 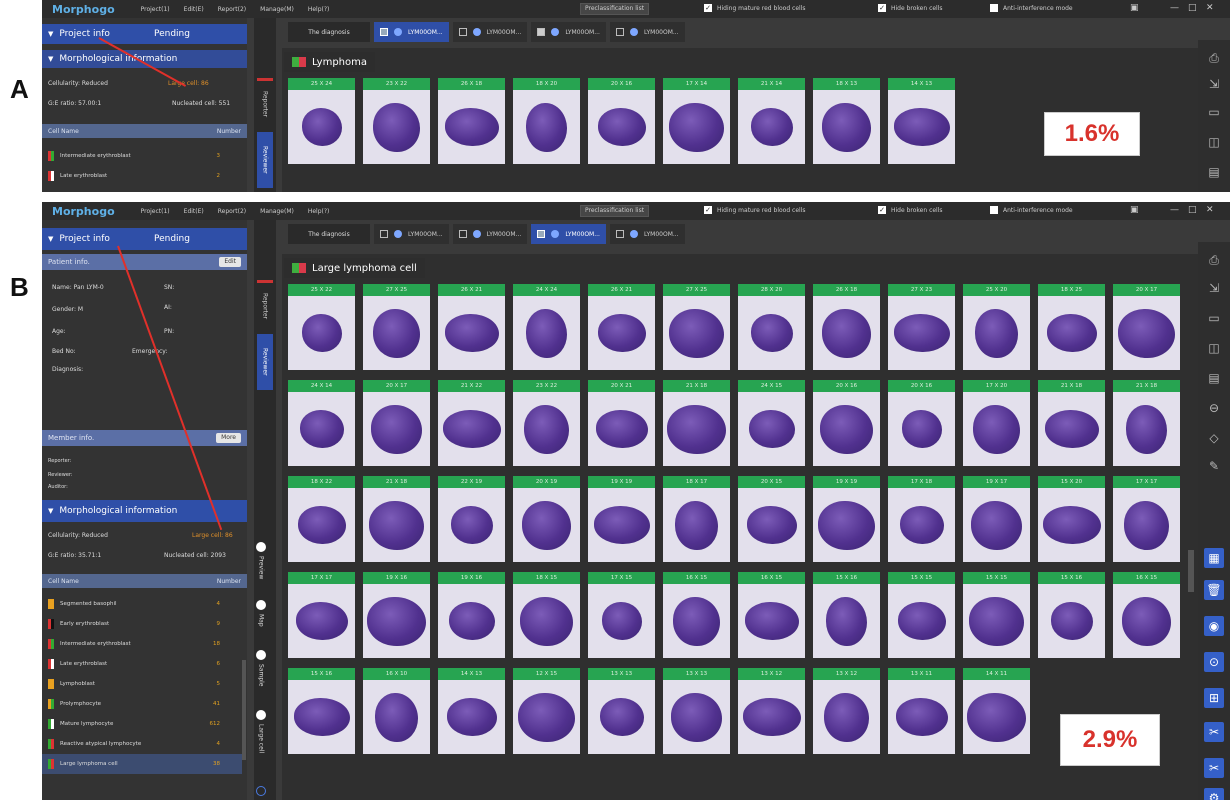 What do you see at coordinates (1214, 698) in the screenshot?
I see `grid-icon: ⊞` at bounding box center [1214, 698].